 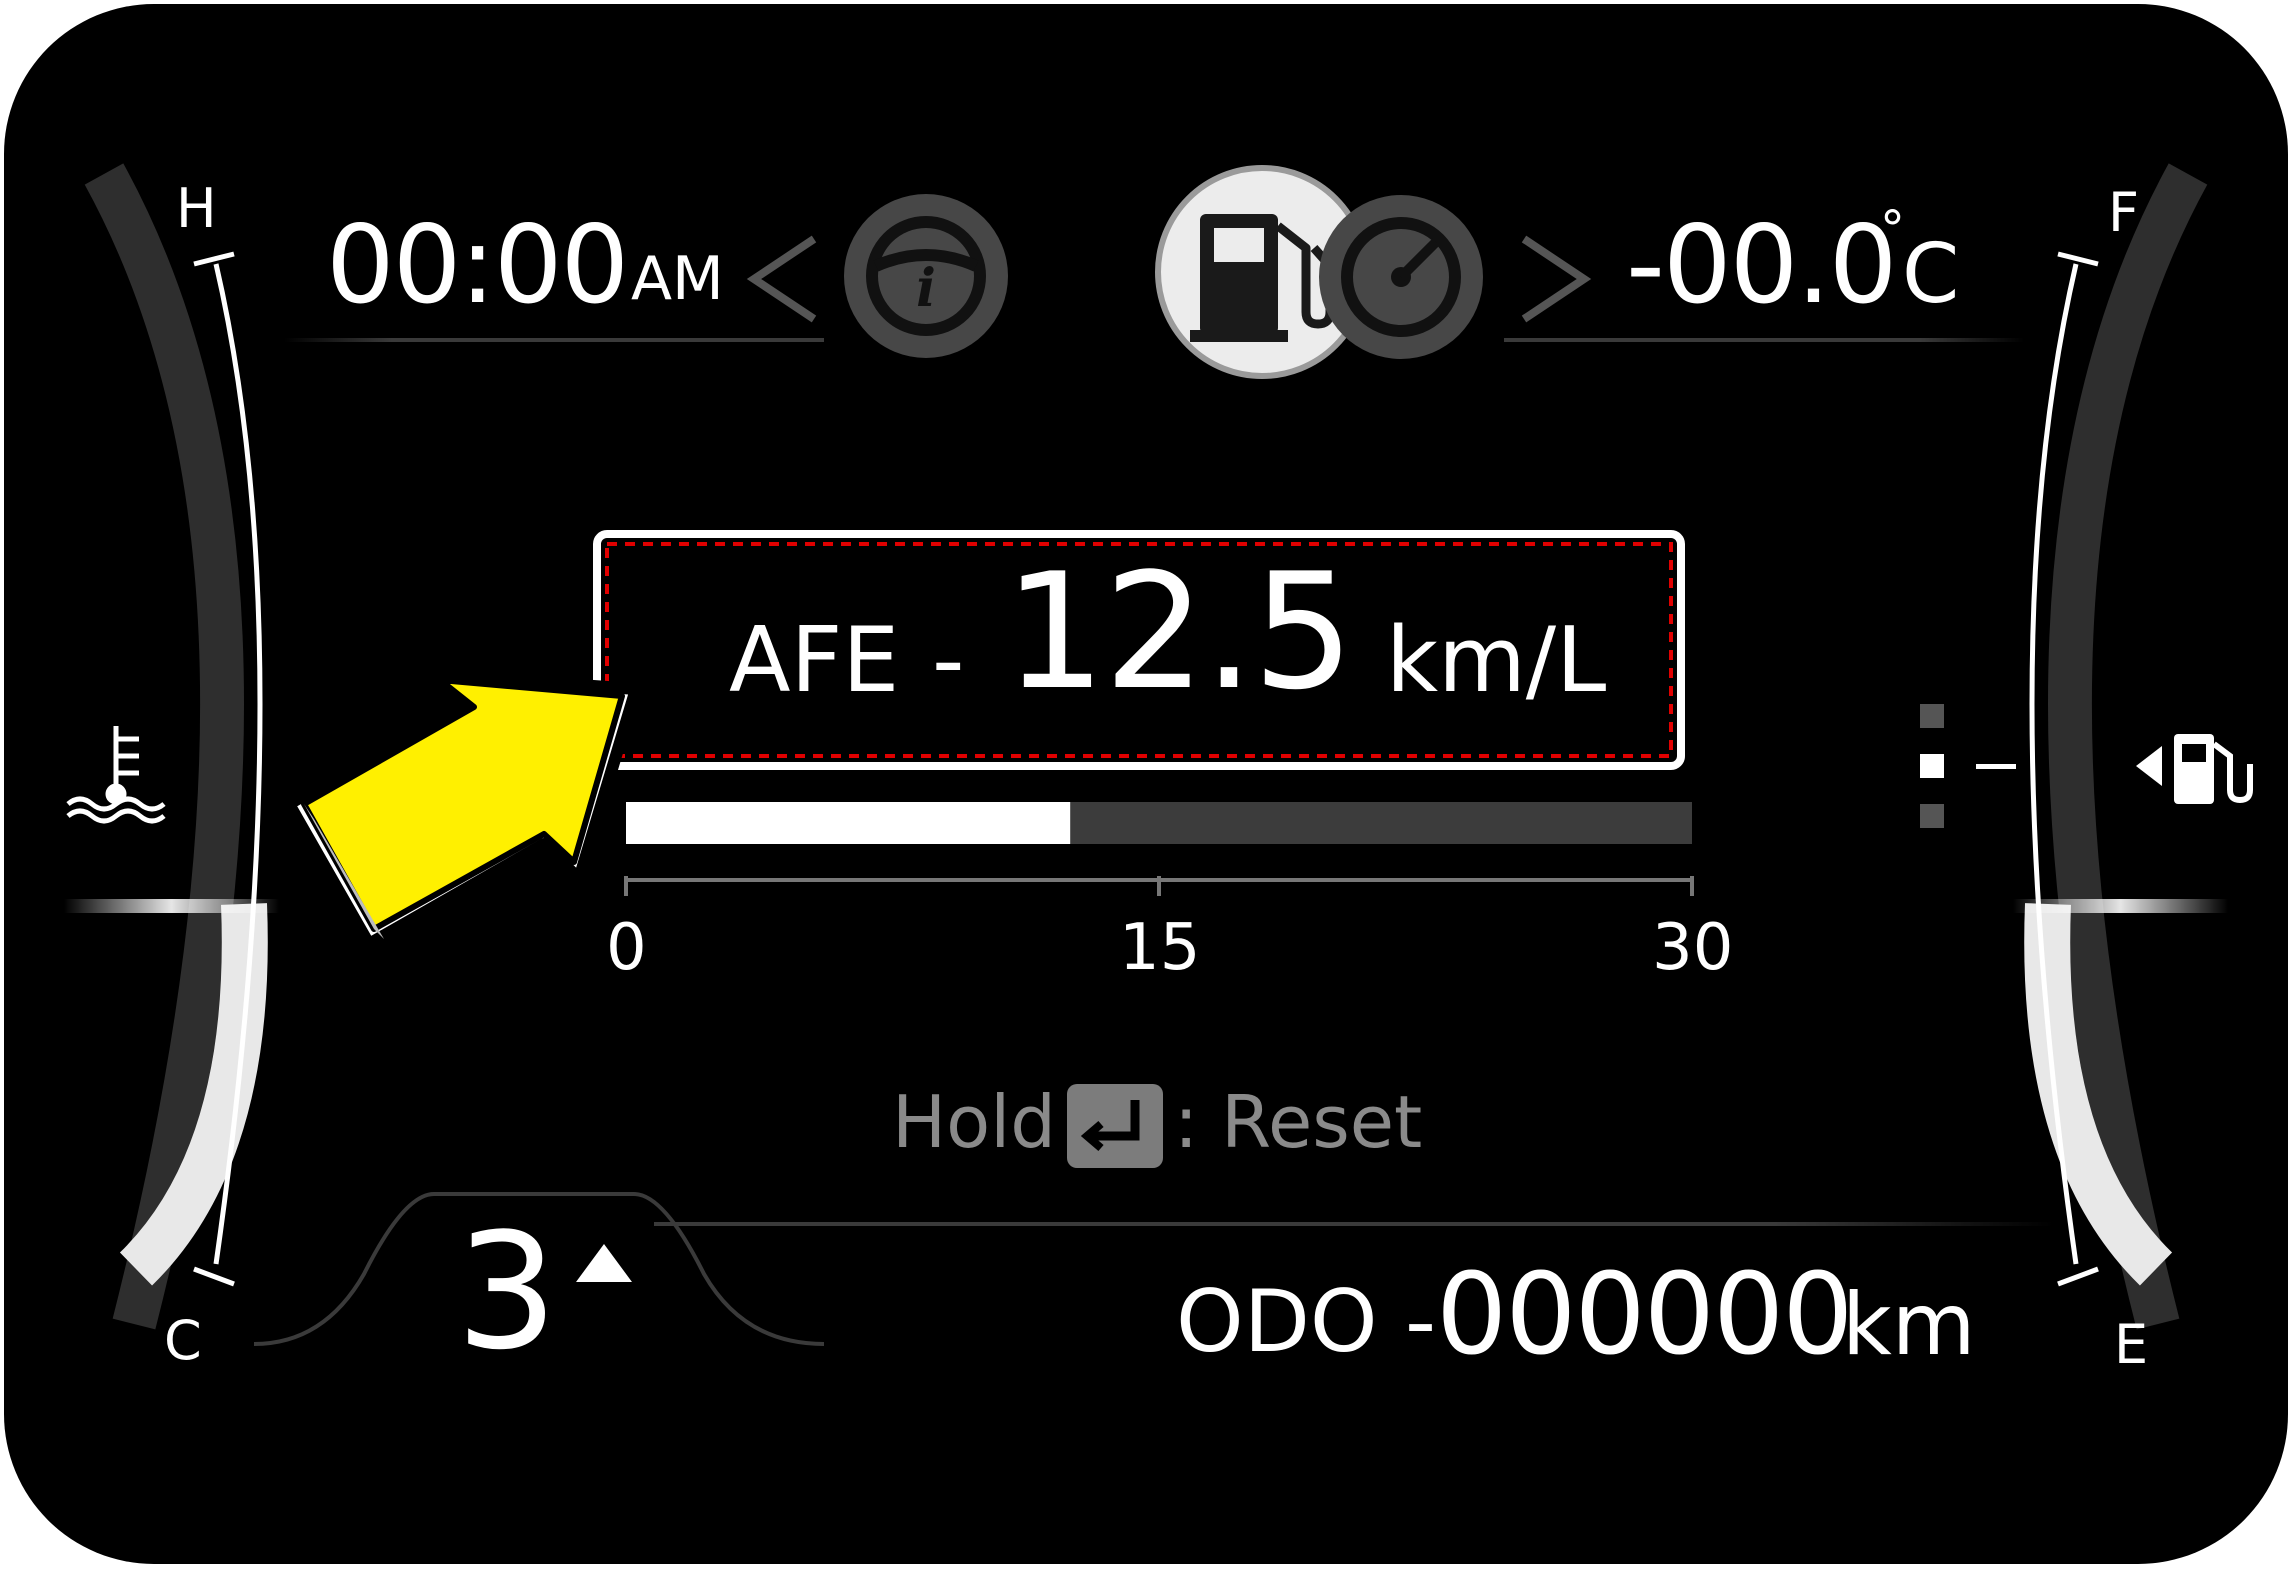 I want to click on trip-info-icon: i, so click(x=926, y=276).